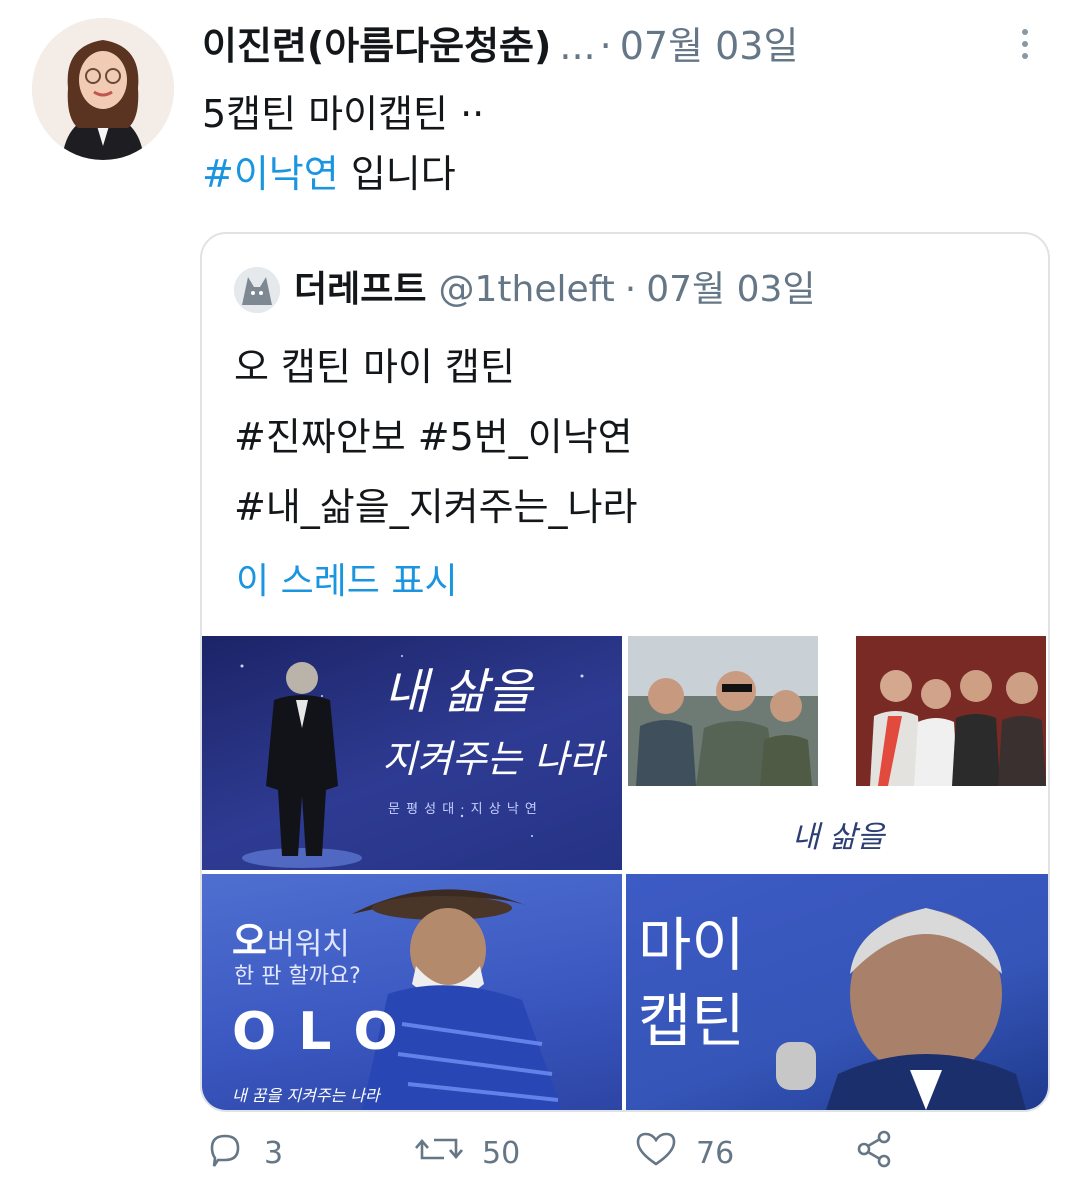  What do you see at coordinates (376, 46) in the screenshot?
I see `author-name: 이진련(아름다운청춘)` at bounding box center [376, 46].